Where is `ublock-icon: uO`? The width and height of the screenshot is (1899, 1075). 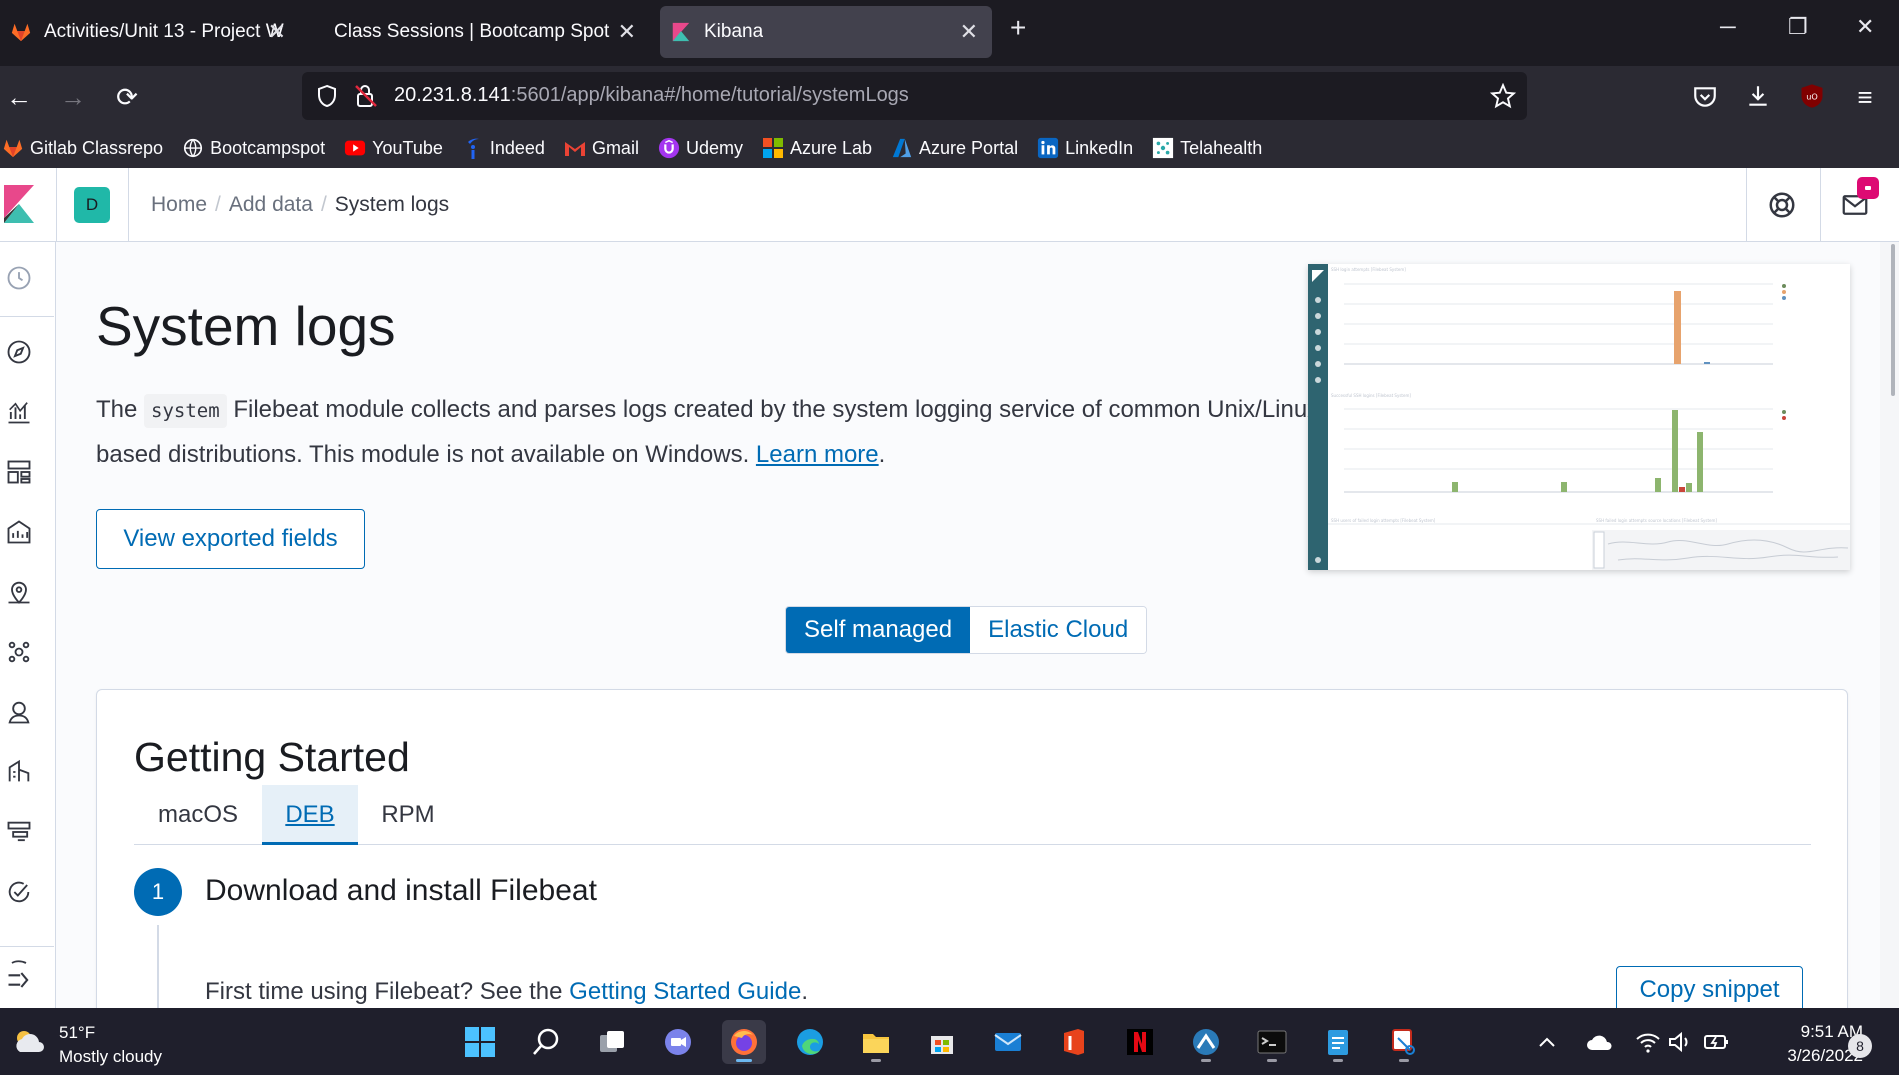 ublock-icon: uO is located at coordinates (1812, 96).